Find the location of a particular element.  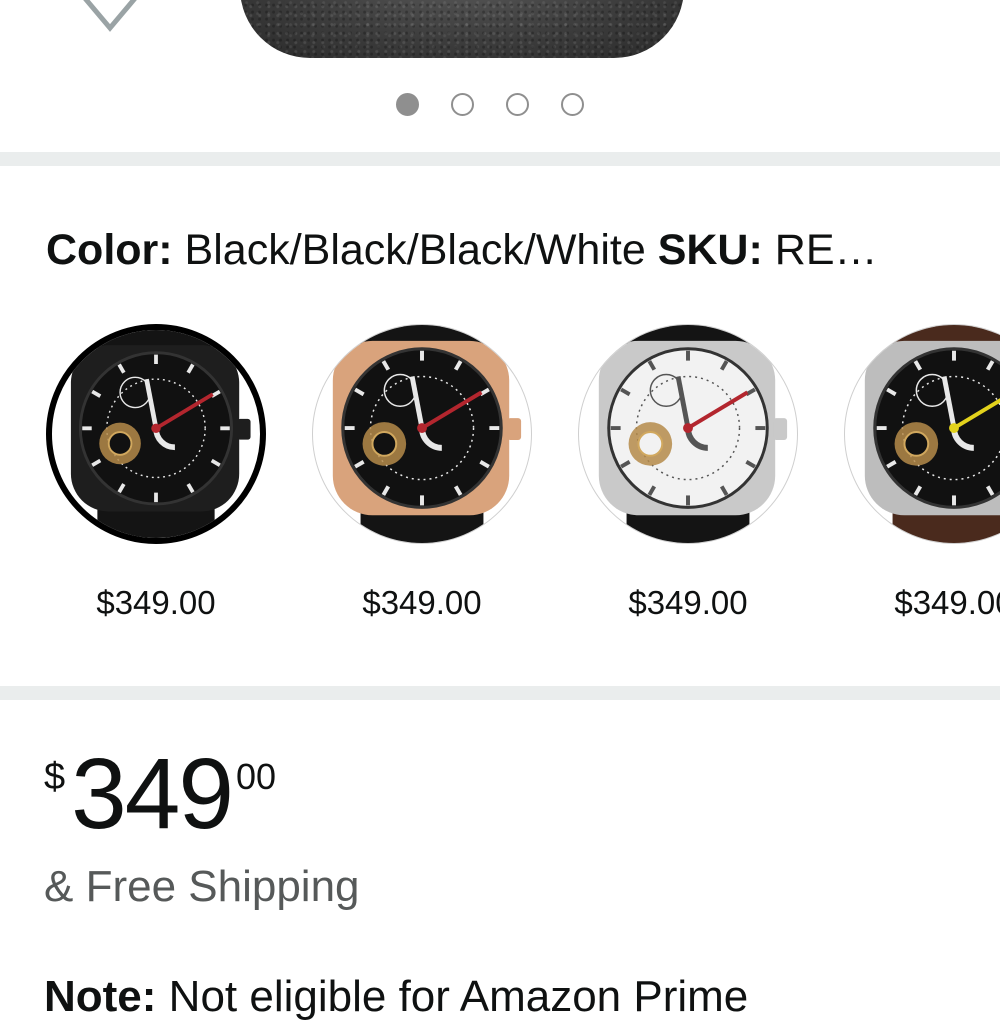

product-image-carousel is located at coordinates (500, 75).